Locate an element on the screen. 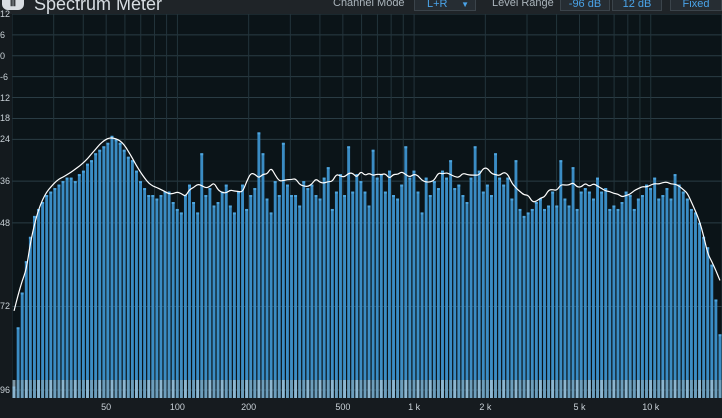 This screenshot has height=418, width=722. level-min-field: -96 dB is located at coordinates (585, 5).